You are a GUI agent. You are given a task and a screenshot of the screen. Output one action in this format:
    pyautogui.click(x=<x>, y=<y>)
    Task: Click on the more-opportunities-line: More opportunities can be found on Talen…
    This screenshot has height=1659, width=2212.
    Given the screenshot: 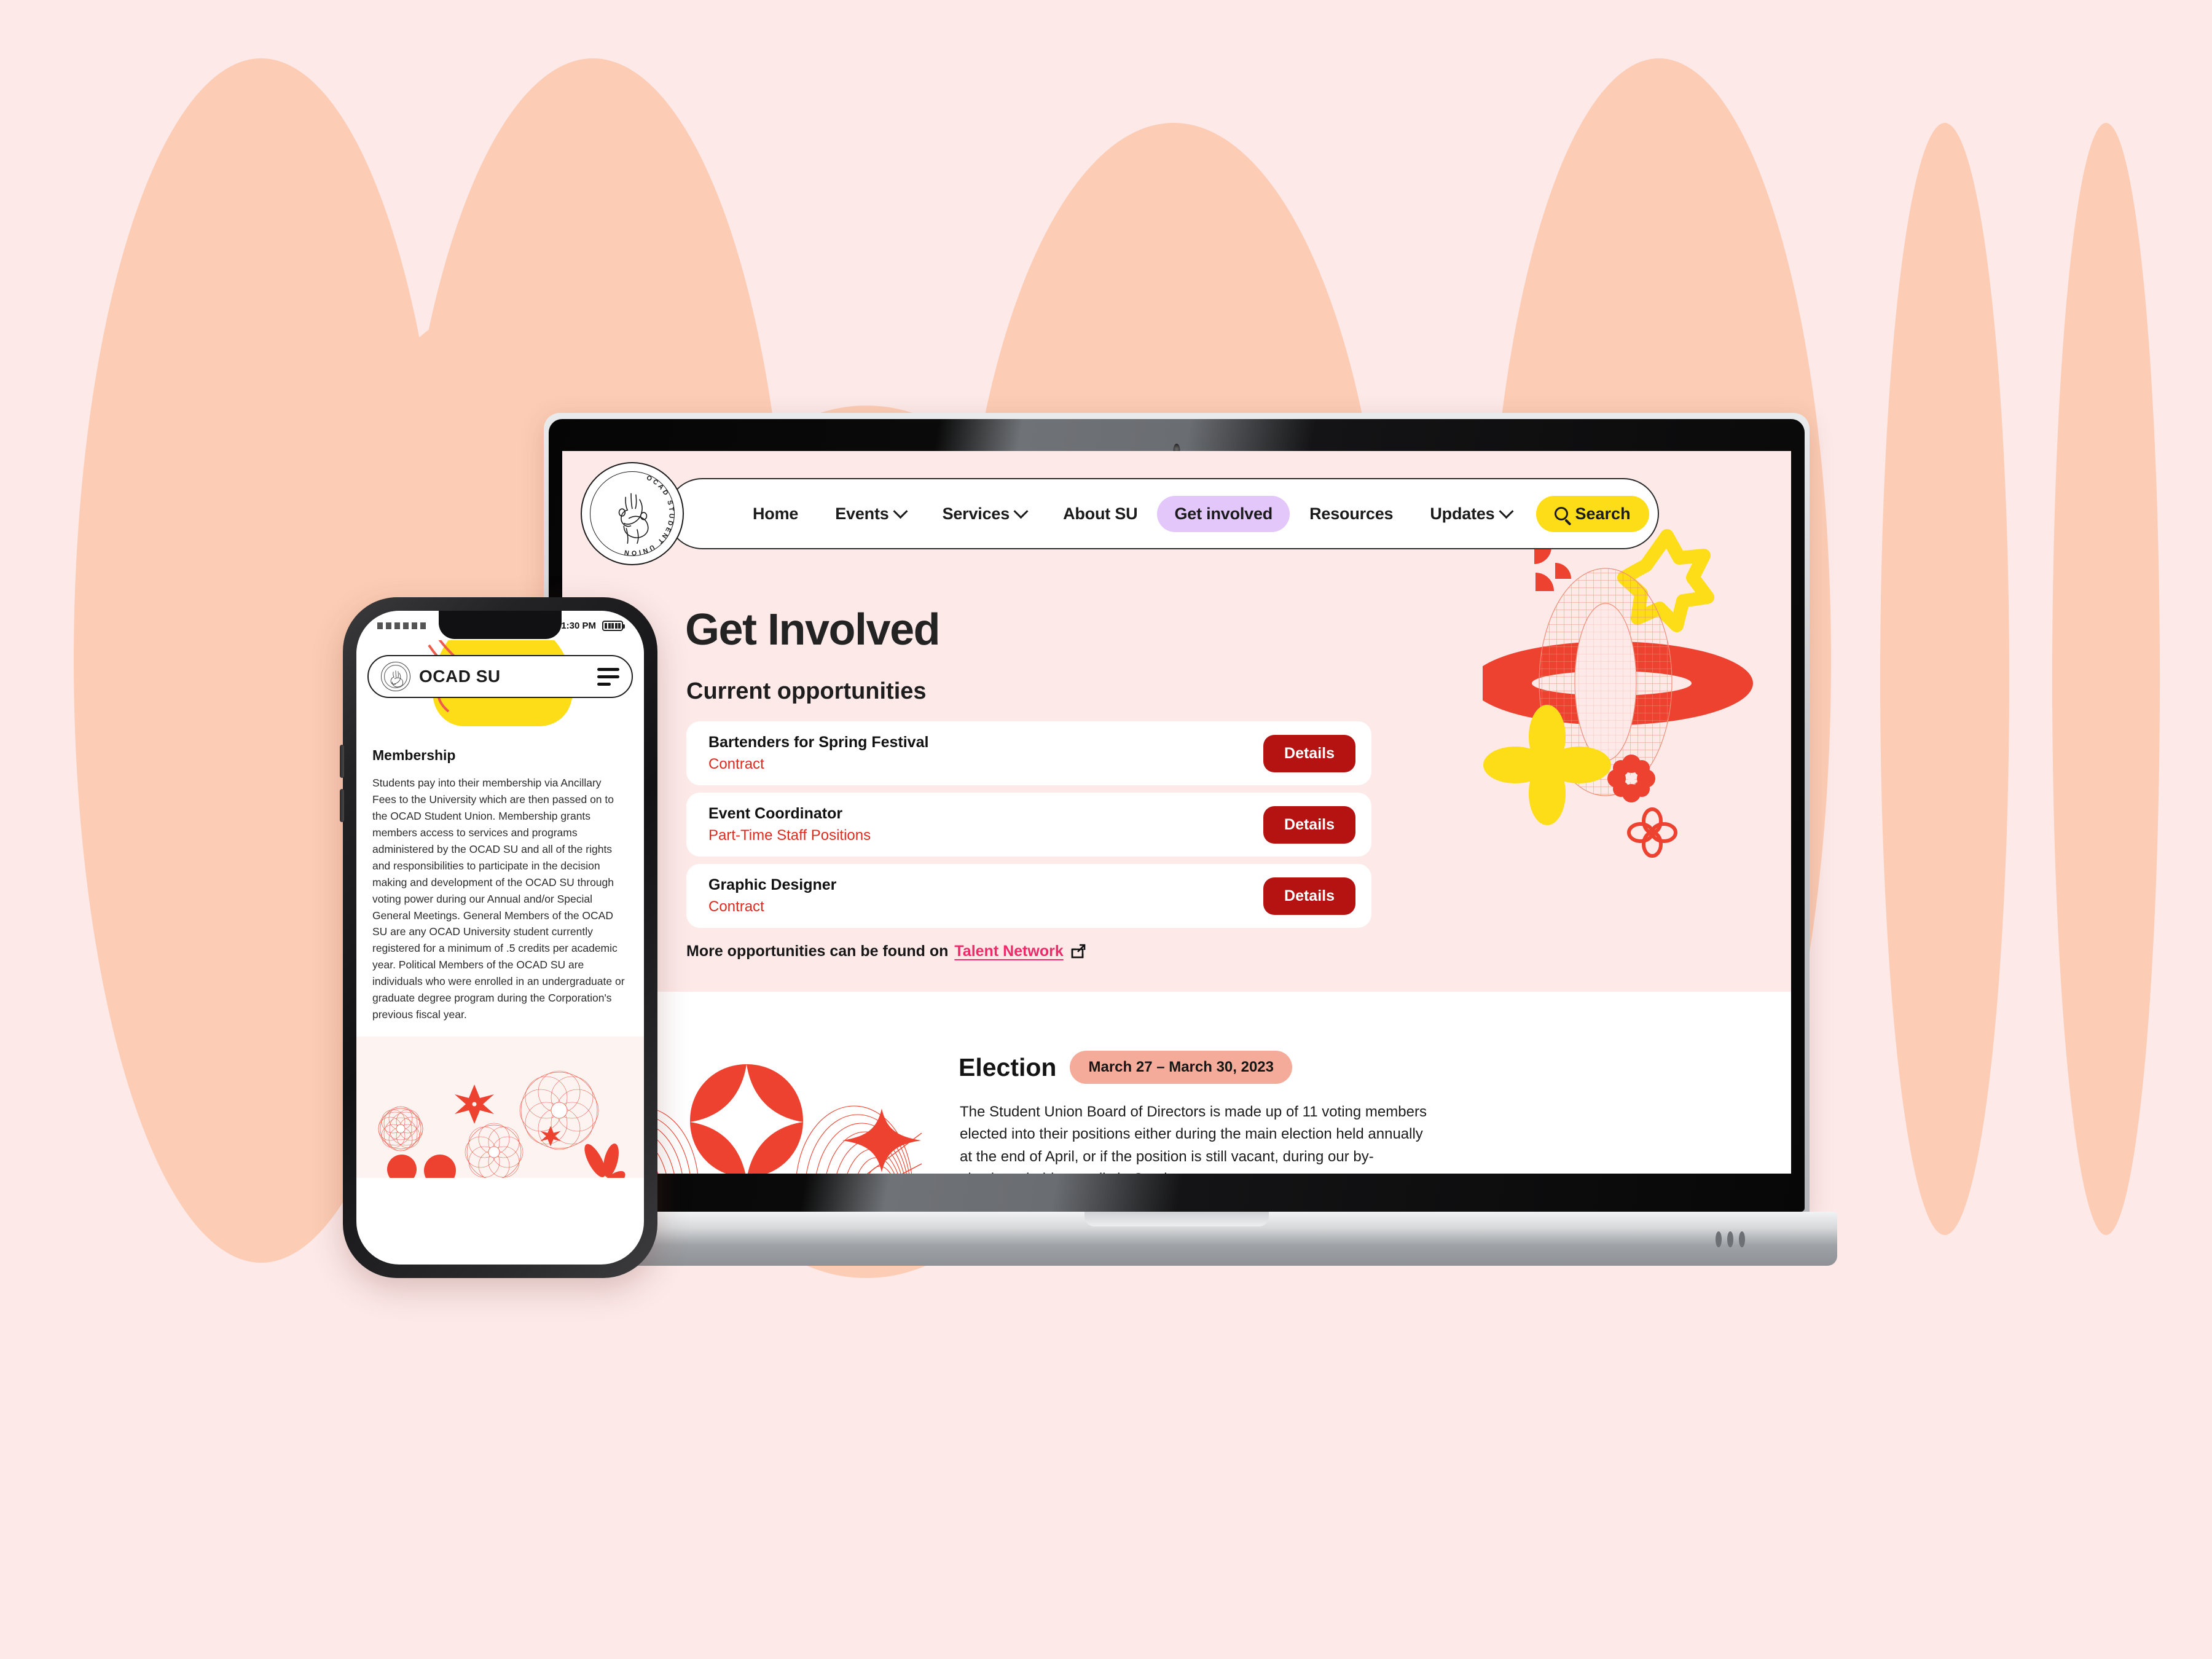 What is the action you would take?
    pyautogui.click(x=886, y=951)
    